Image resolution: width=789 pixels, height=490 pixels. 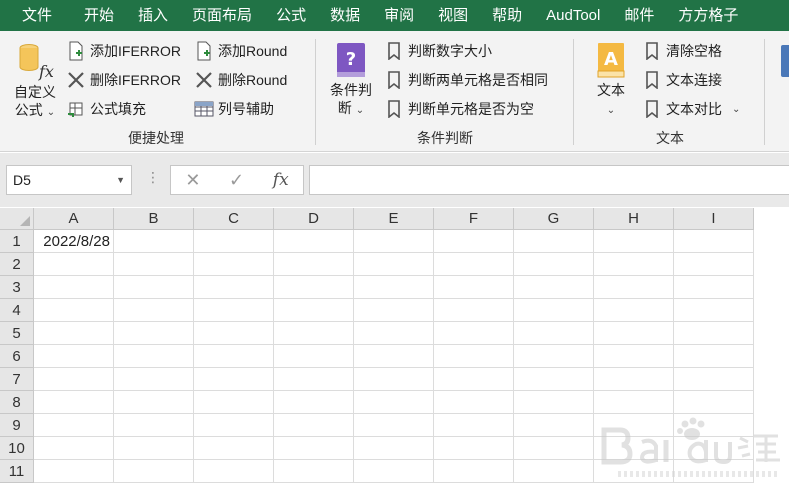 What do you see at coordinates (154, 219) in the screenshot?
I see `column-header: B` at bounding box center [154, 219].